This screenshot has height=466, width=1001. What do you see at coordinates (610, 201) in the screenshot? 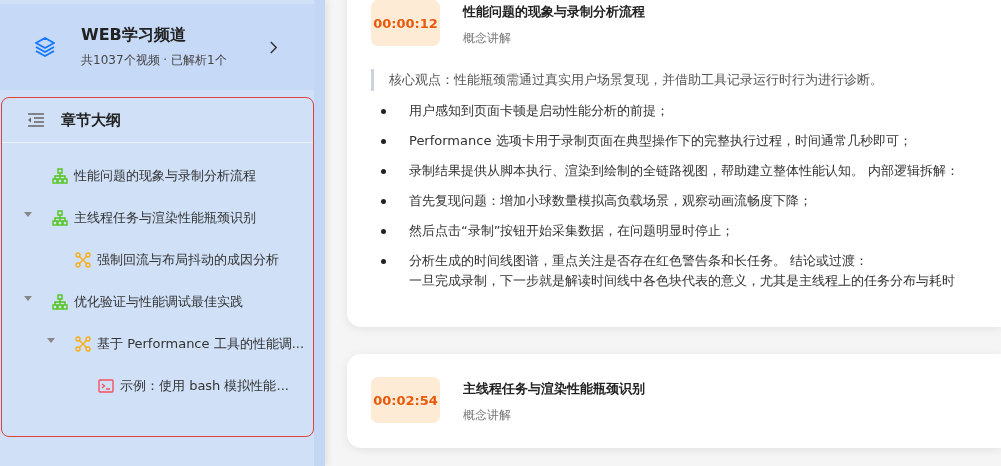
I see `bullet-text: 首先复现问题：增加小球数量模拟高负载场景，观察动画流畅度下降；` at bounding box center [610, 201].